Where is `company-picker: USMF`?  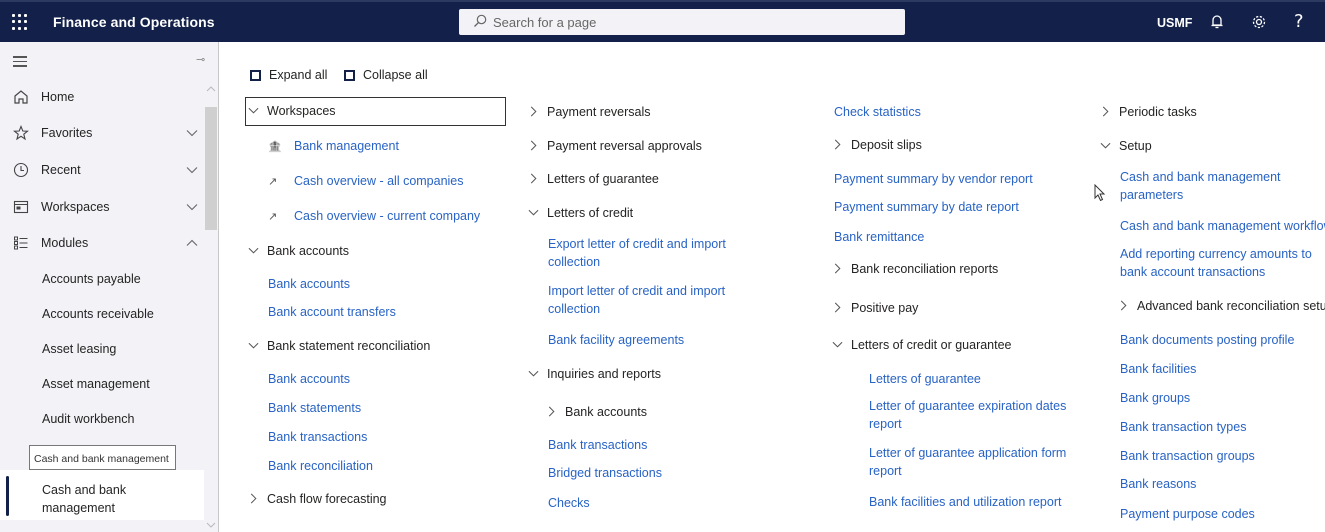
company-picker: USMF is located at coordinates (1174, 23).